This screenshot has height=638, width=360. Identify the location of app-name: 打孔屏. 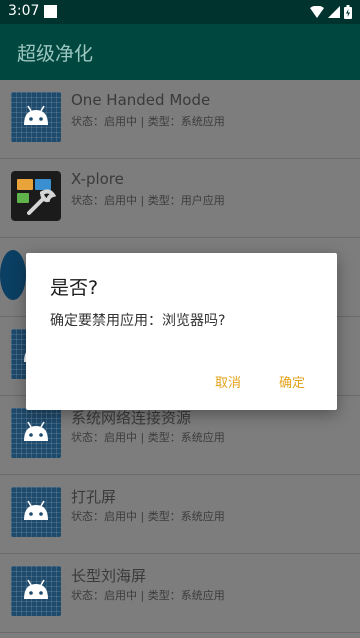
(94, 497).